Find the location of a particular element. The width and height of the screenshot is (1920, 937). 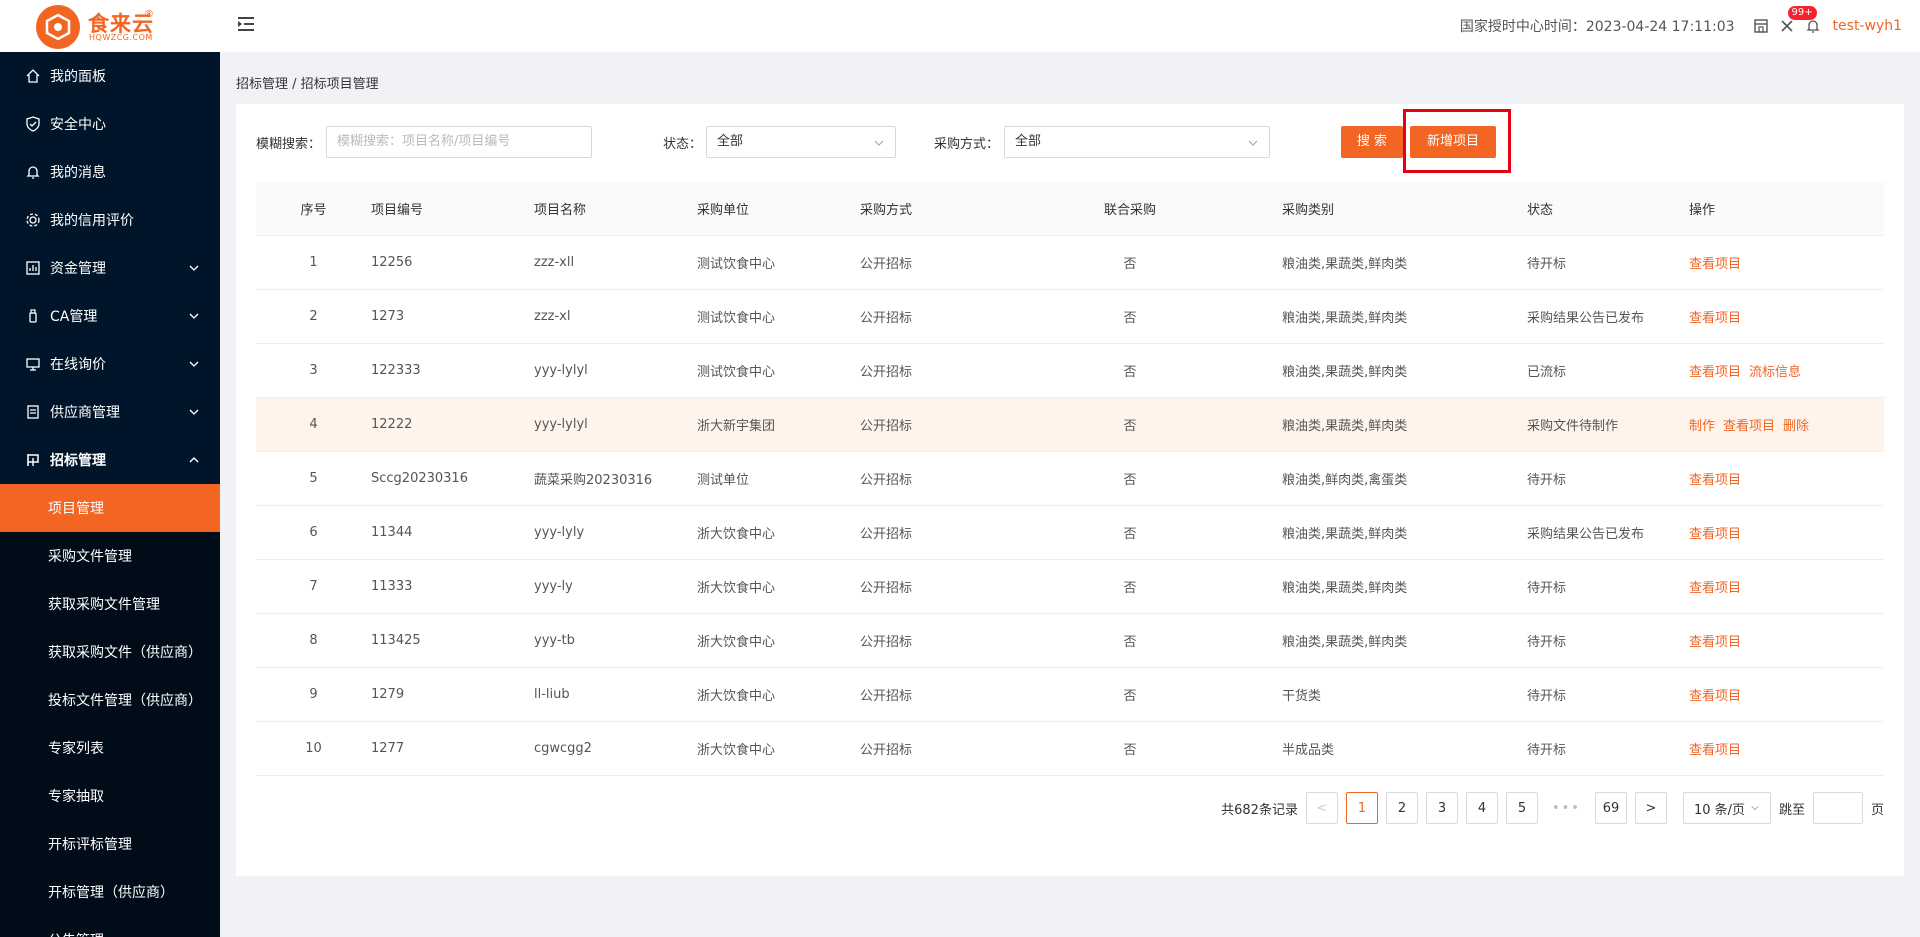

cell-status: 采购文件待制作 is located at coordinates (1573, 426).